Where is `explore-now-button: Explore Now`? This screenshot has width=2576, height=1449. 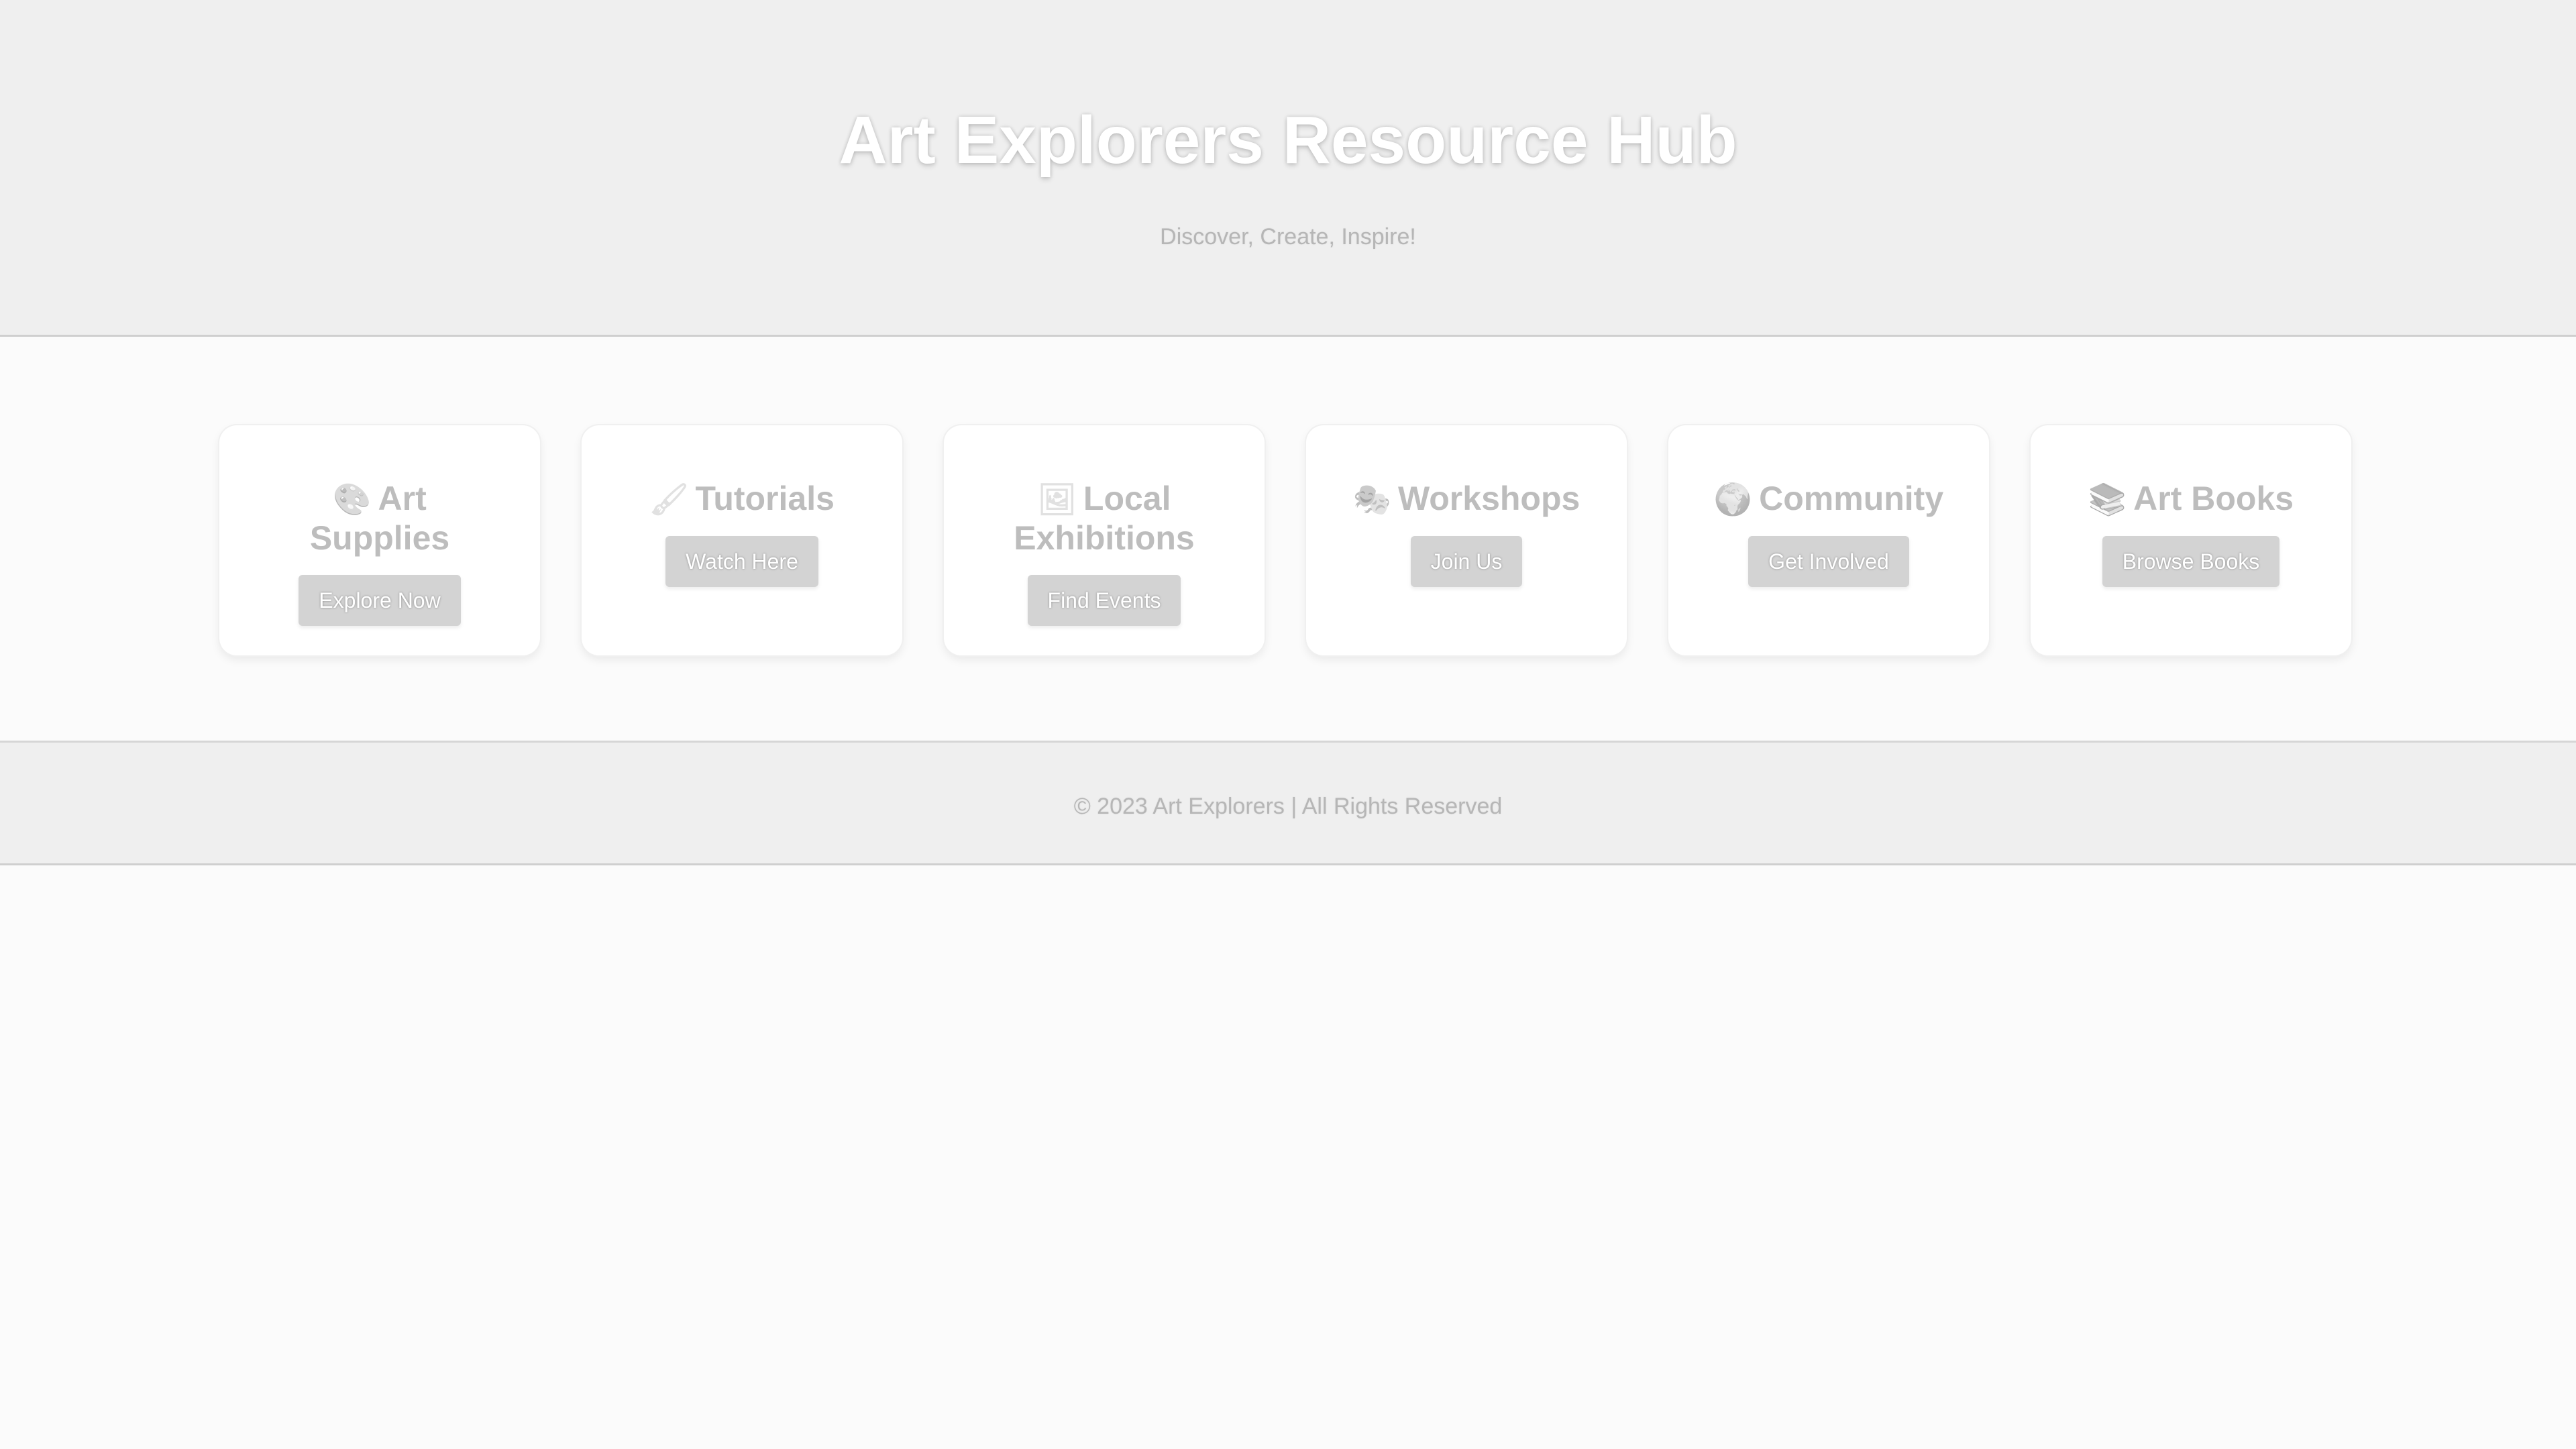
explore-now-button: Explore Now is located at coordinates (380, 600).